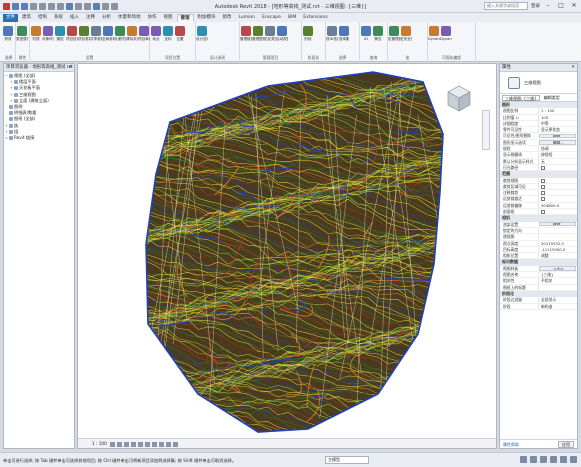 The image size is (581, 467). What do you see at coordinates (486, 130) in the screenshot?
I see `navigation-bar` at bounding box center [486, 130].